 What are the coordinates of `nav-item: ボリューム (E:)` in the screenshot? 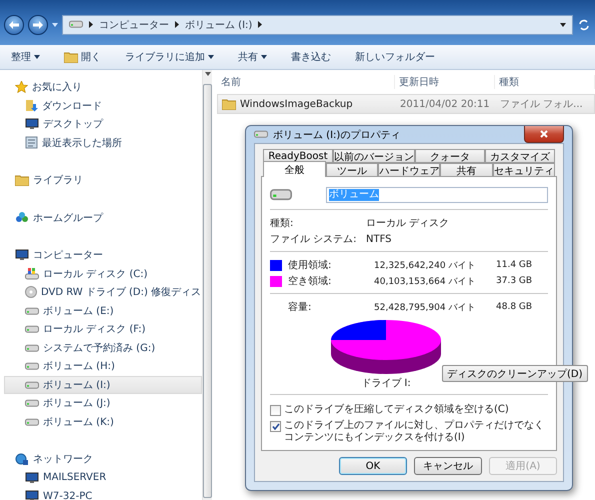 It's located at (103, 311).